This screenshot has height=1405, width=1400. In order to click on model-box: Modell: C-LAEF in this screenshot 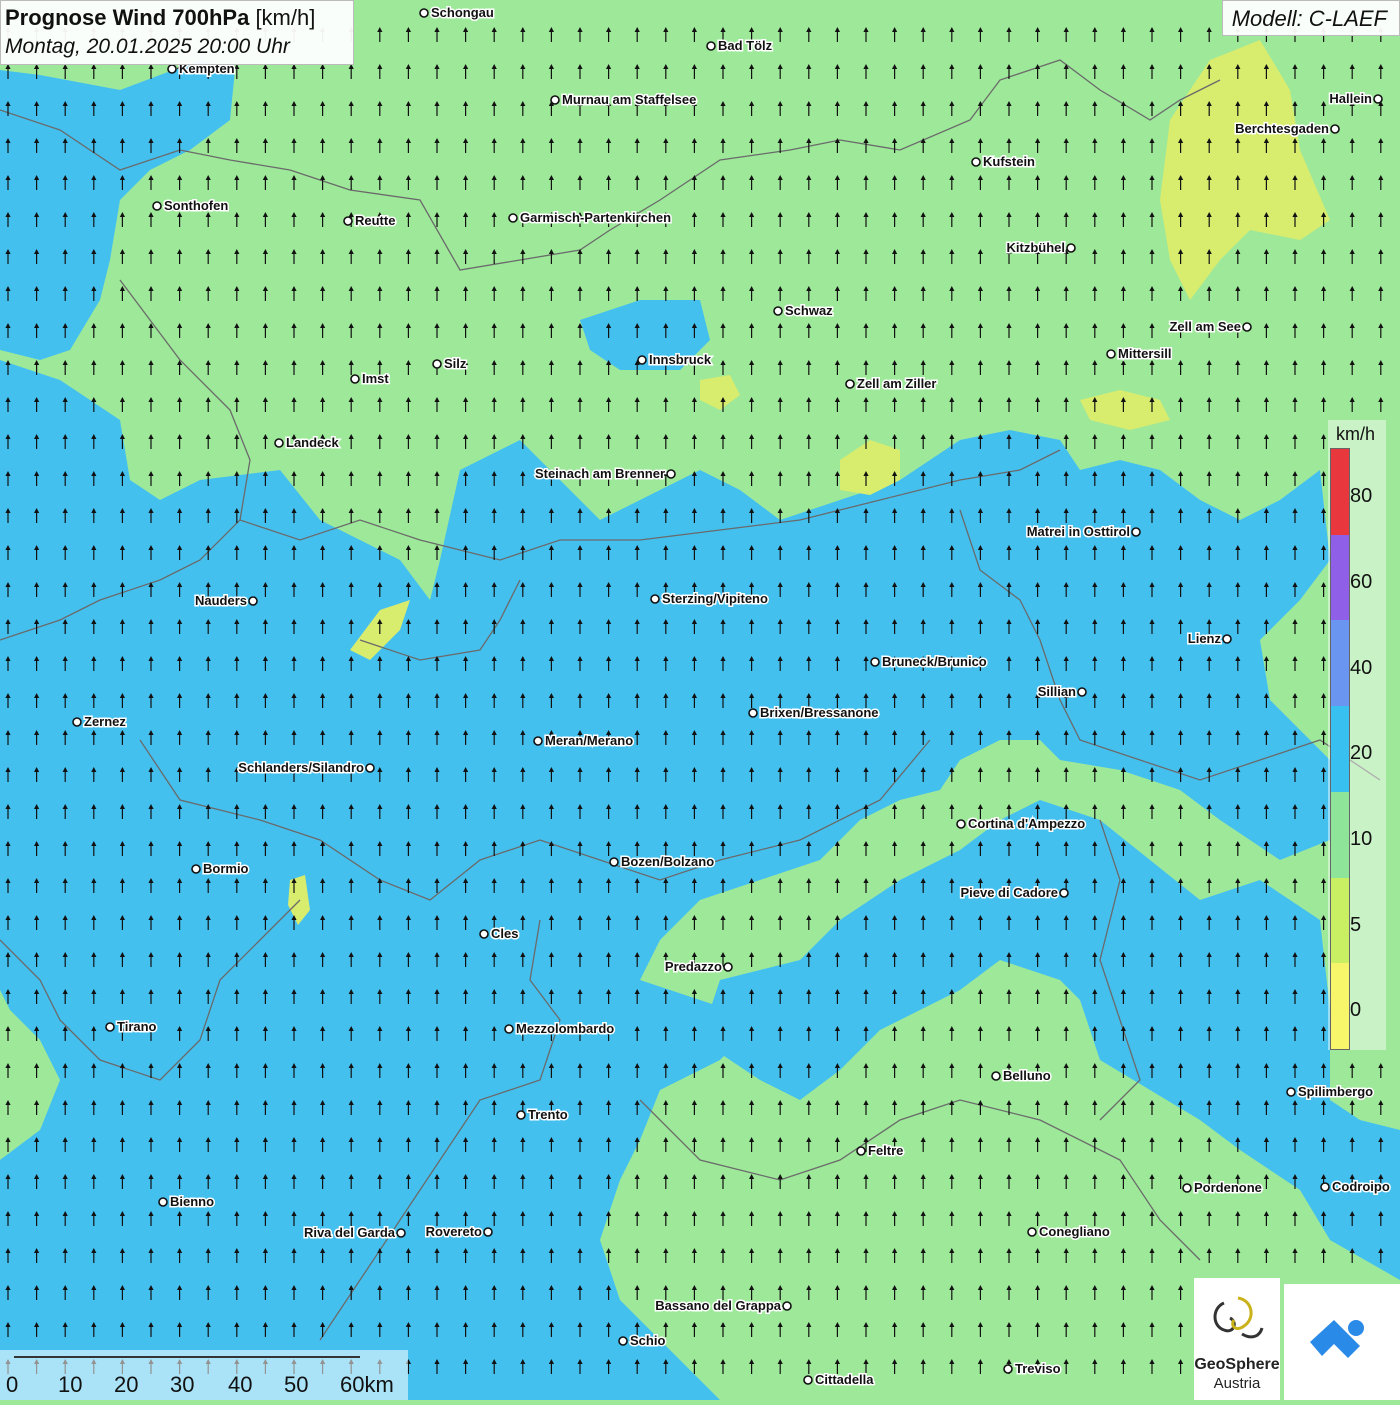, I will do `click(1311, 18)`.